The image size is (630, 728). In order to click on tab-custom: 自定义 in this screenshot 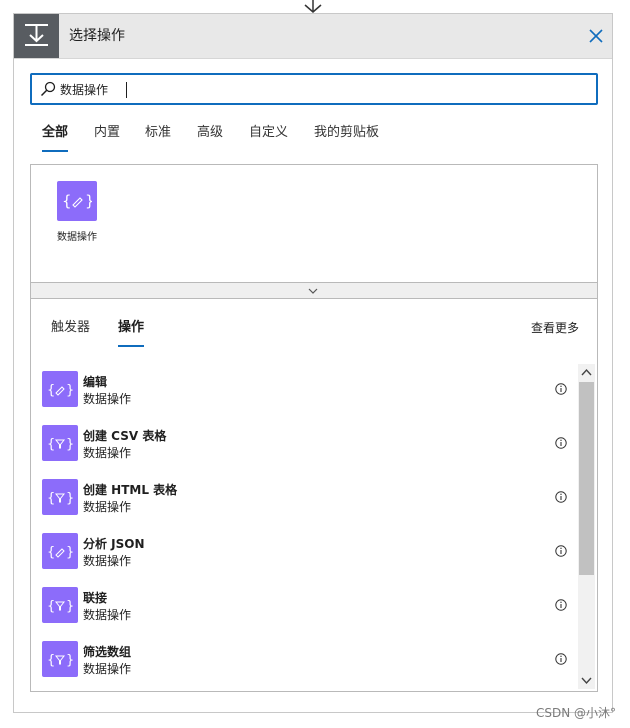, I will do `click(268, 137)`.